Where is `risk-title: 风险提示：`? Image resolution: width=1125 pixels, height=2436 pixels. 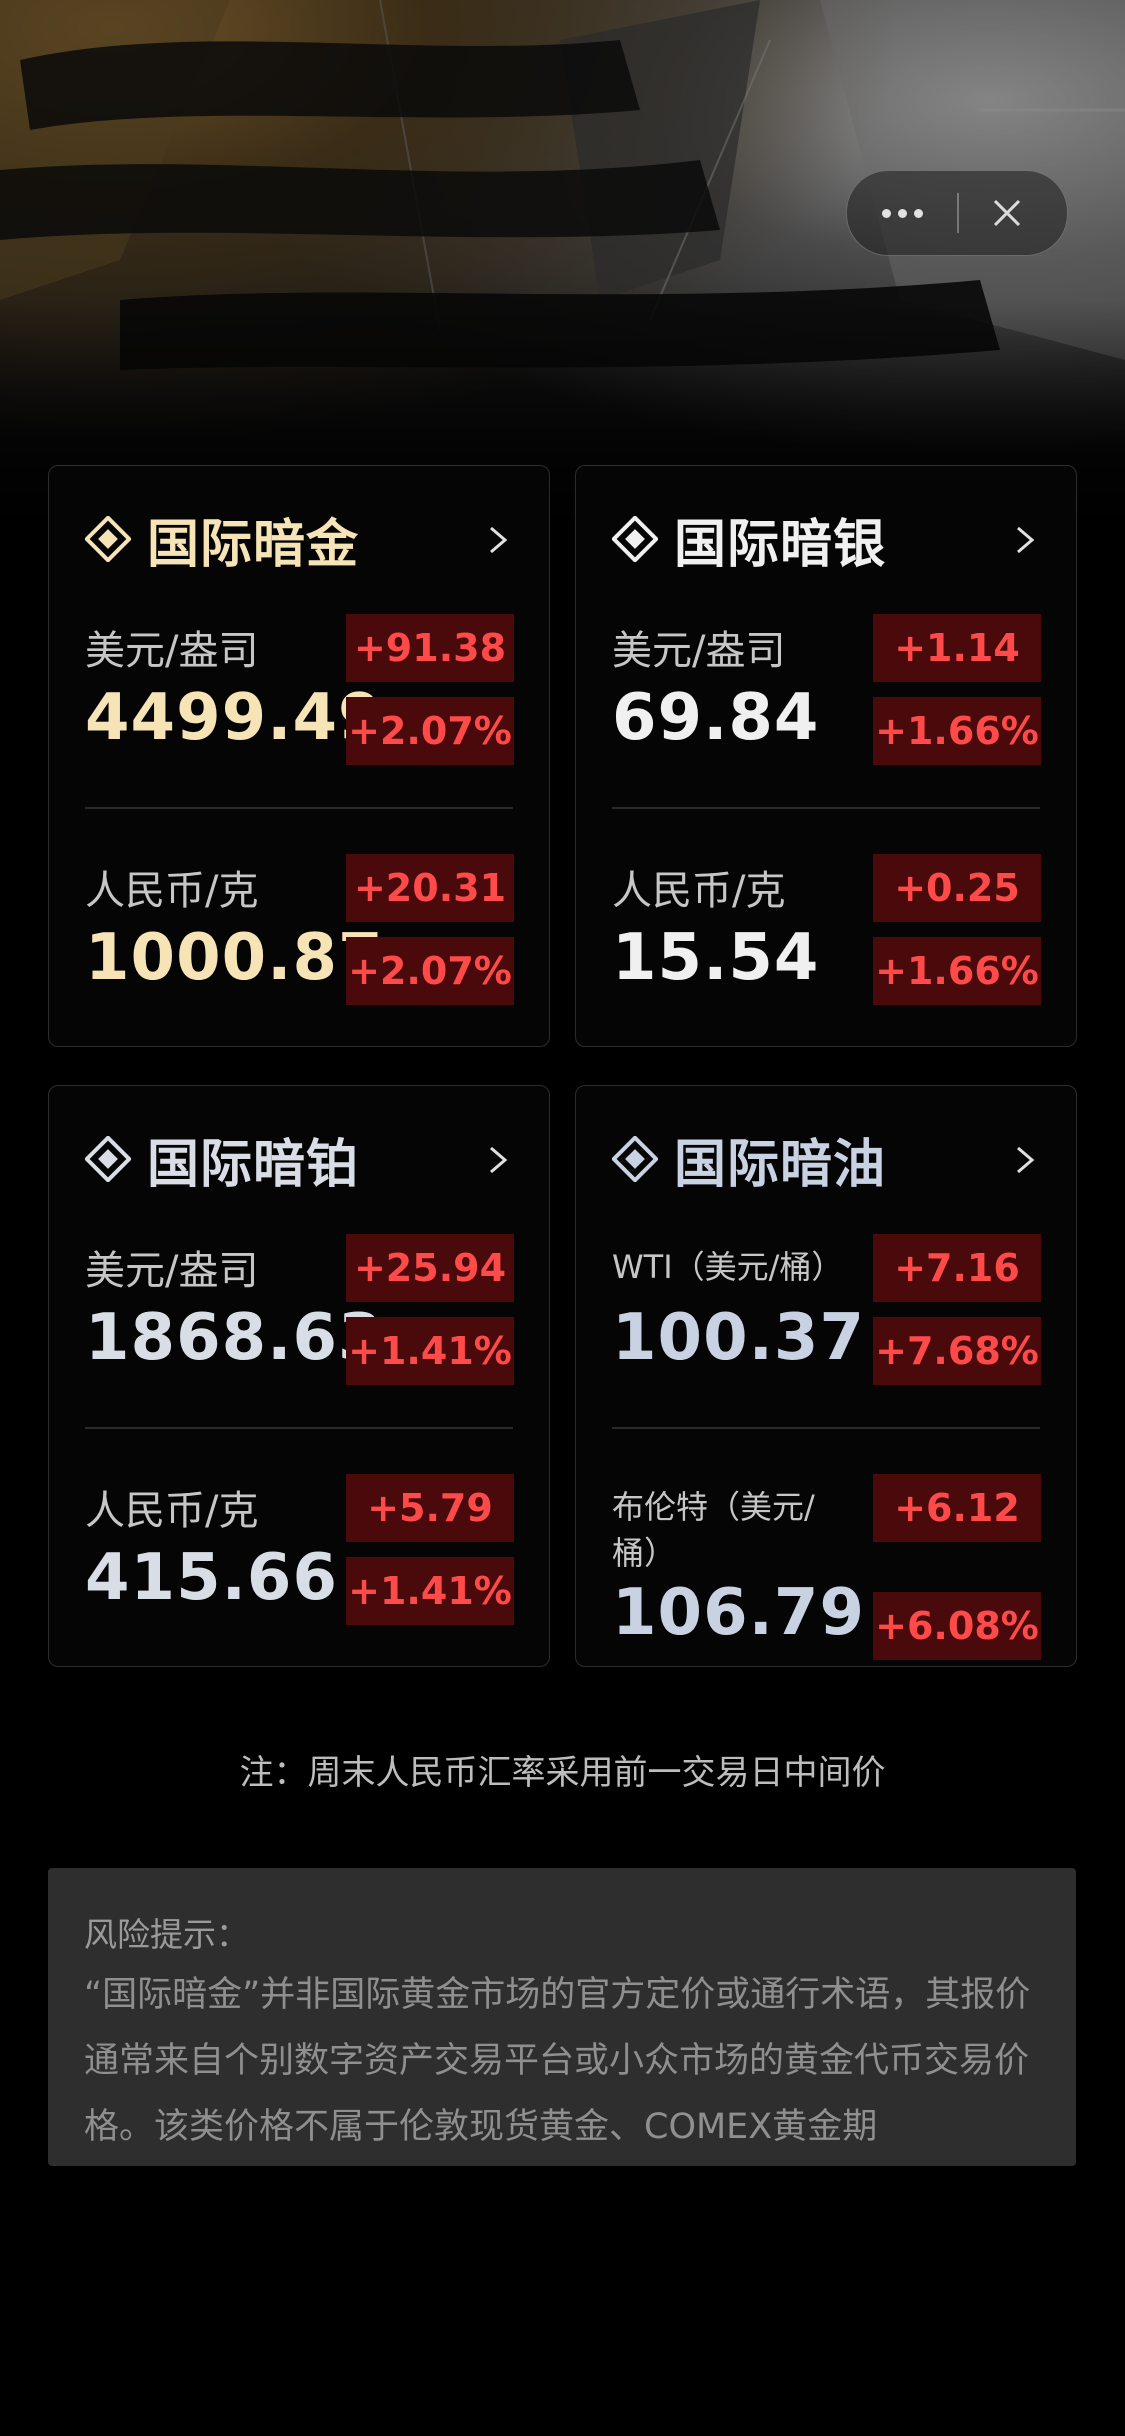 risk-title: 风险提示： is located at coordinates (166, 1934).